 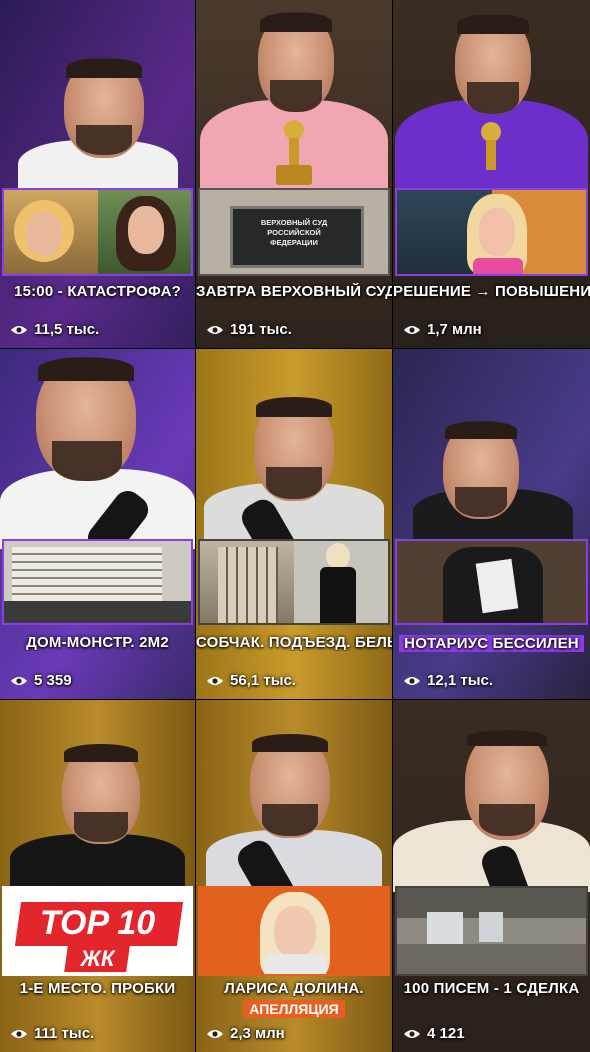 I want to click on view-count: 191 тыс., so click(x=249, y=329).